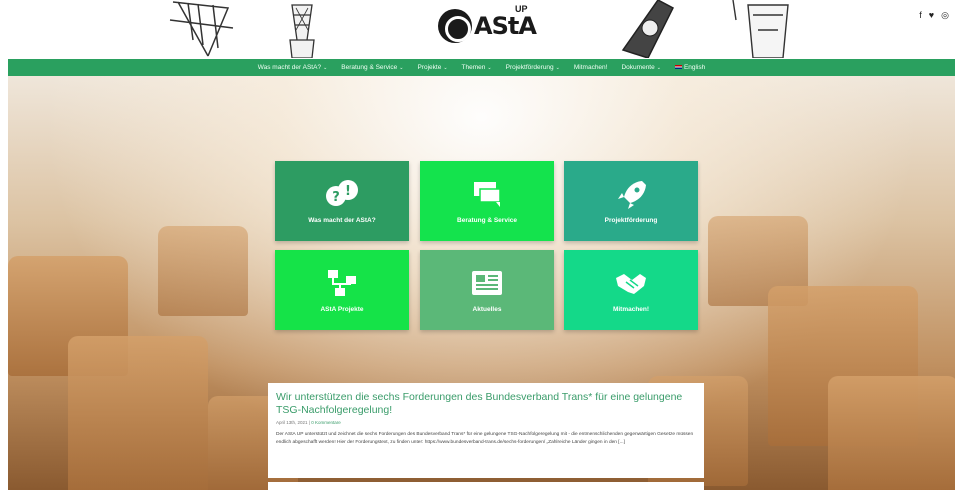  What do you see at coordinates (432, 67) in the screenshot?
I see `nav-item-projekte: Projekte ⌄` at bounding box center [432, 67].